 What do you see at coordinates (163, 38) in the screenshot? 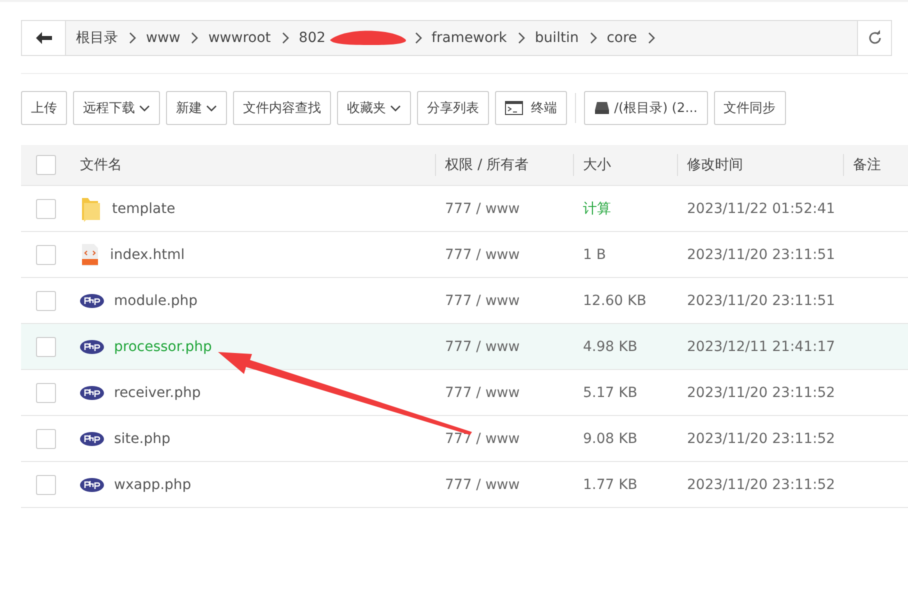
I see `path-segment: www` at bounding box center [163, 38].